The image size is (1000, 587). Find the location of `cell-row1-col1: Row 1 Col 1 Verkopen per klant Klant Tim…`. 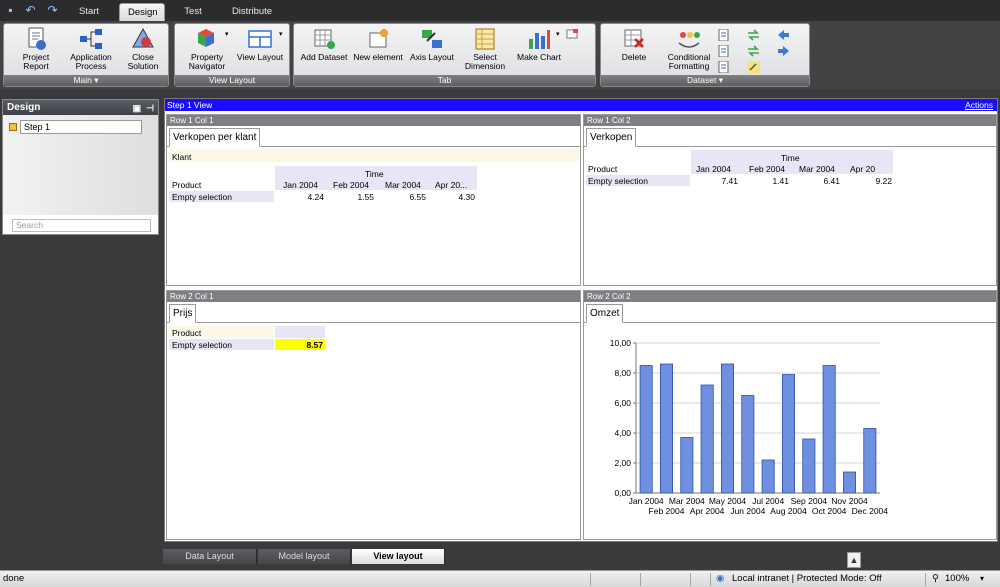

cell-row1-col1: Row 1 Col 1 Verkopen per klant Klant Tim… is located at coordinates (373, 200).